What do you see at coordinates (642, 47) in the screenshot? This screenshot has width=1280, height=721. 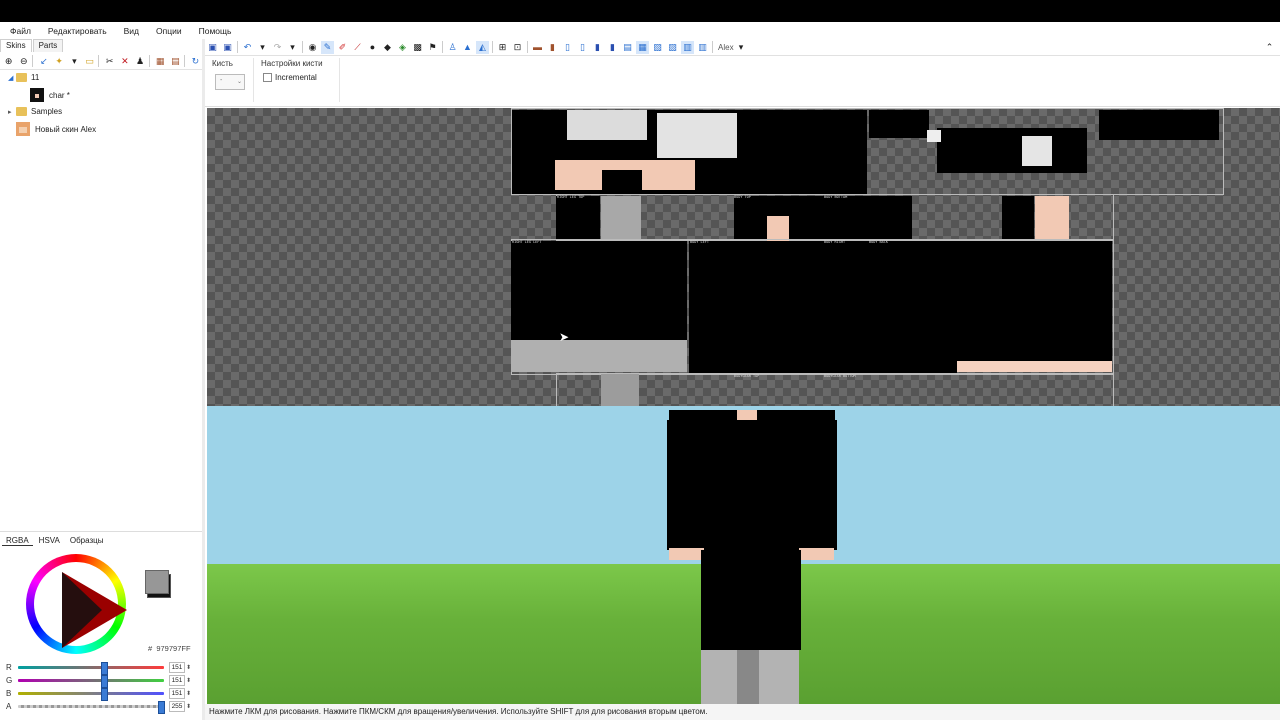 I see `overlay-body-icon: ▦` at bounding box center [642, 47].